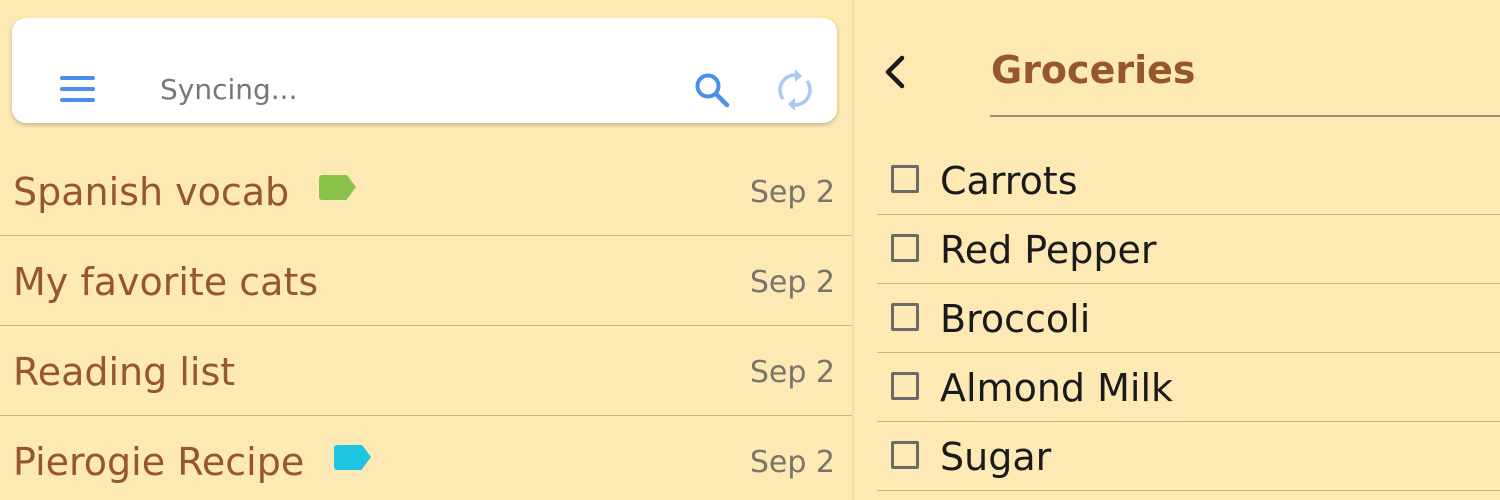 This screenshot has width=1500, height=500. I want to click on checklist-item: Red Pepper, so click(1188, 249).